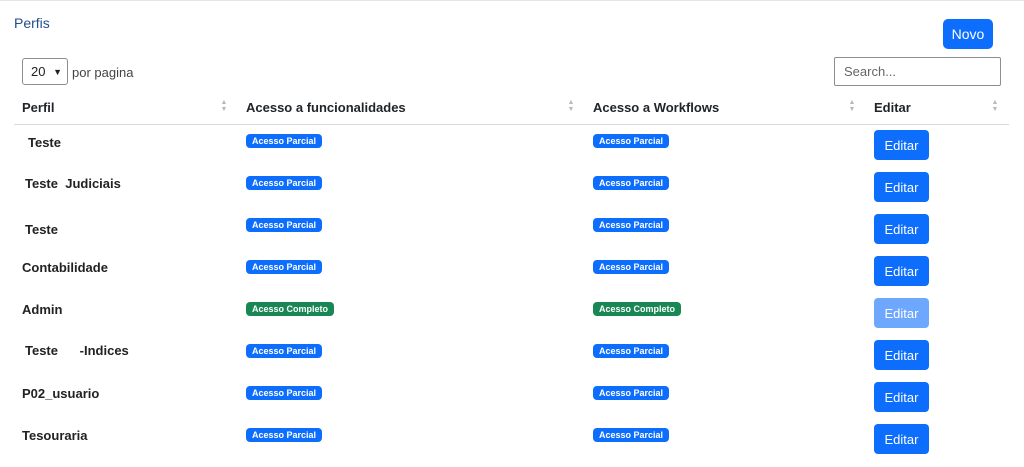 This screenshot has width=1024, height=467. What do you see at coordinates (57, 71) in the screenshot?
I see `chevron-down-icon: ▼` at bounding box center [57, 71].